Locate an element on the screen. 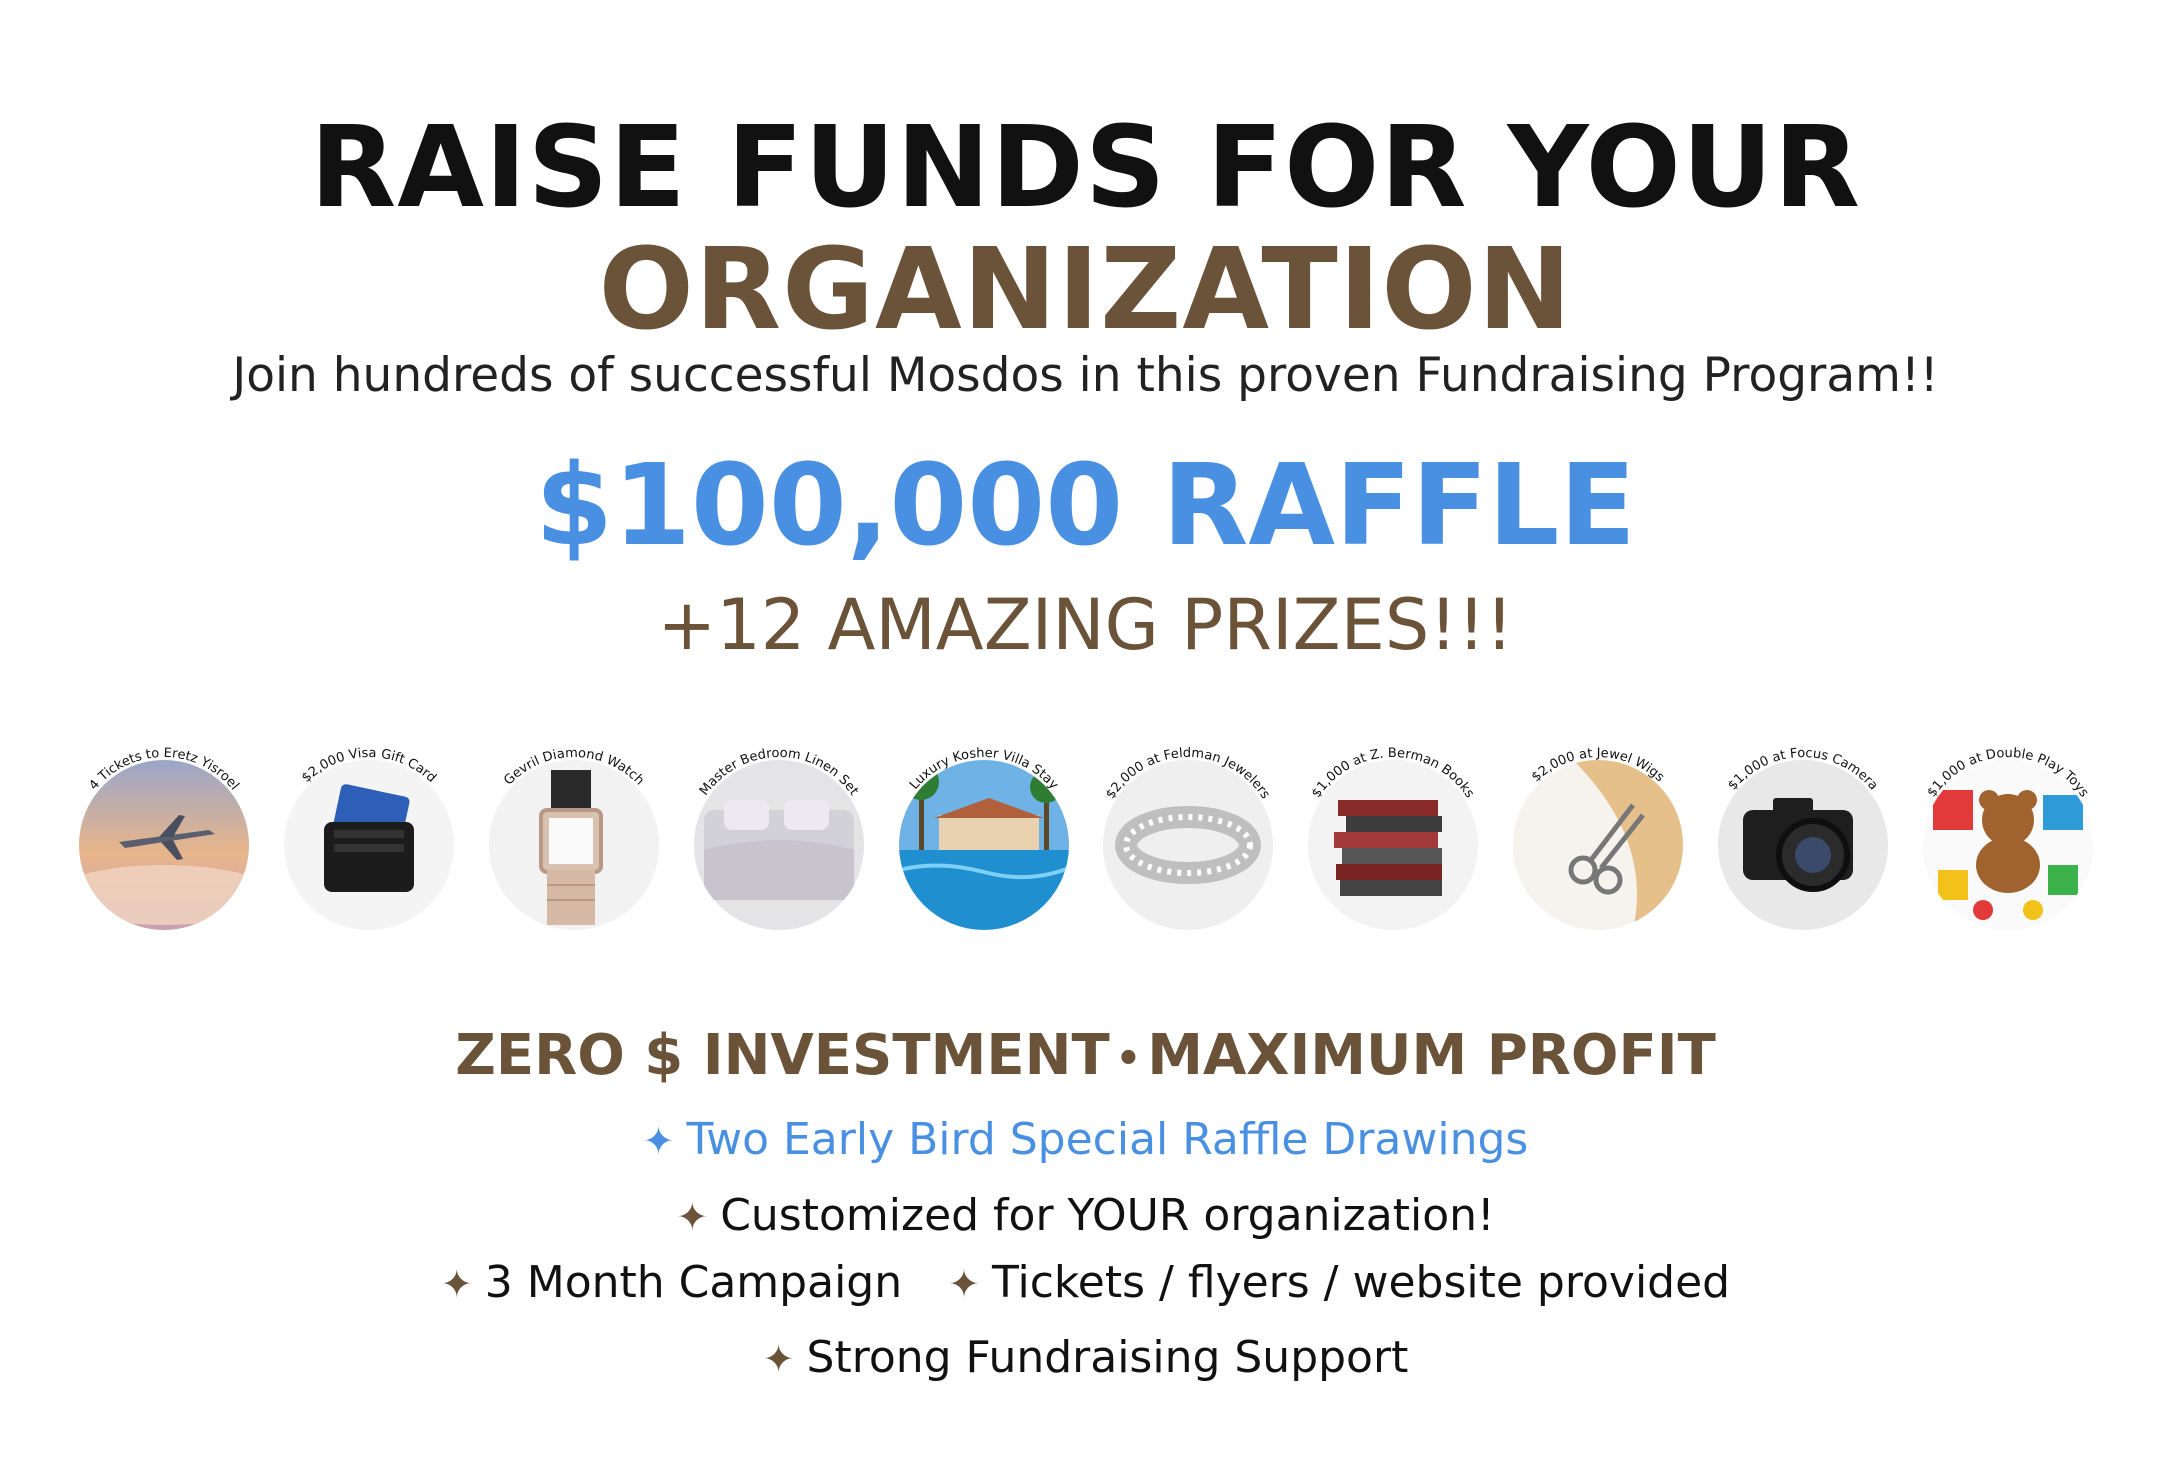 The image size is (2171, 1460). bracelet-icon is located at coordinates (1188, 845).